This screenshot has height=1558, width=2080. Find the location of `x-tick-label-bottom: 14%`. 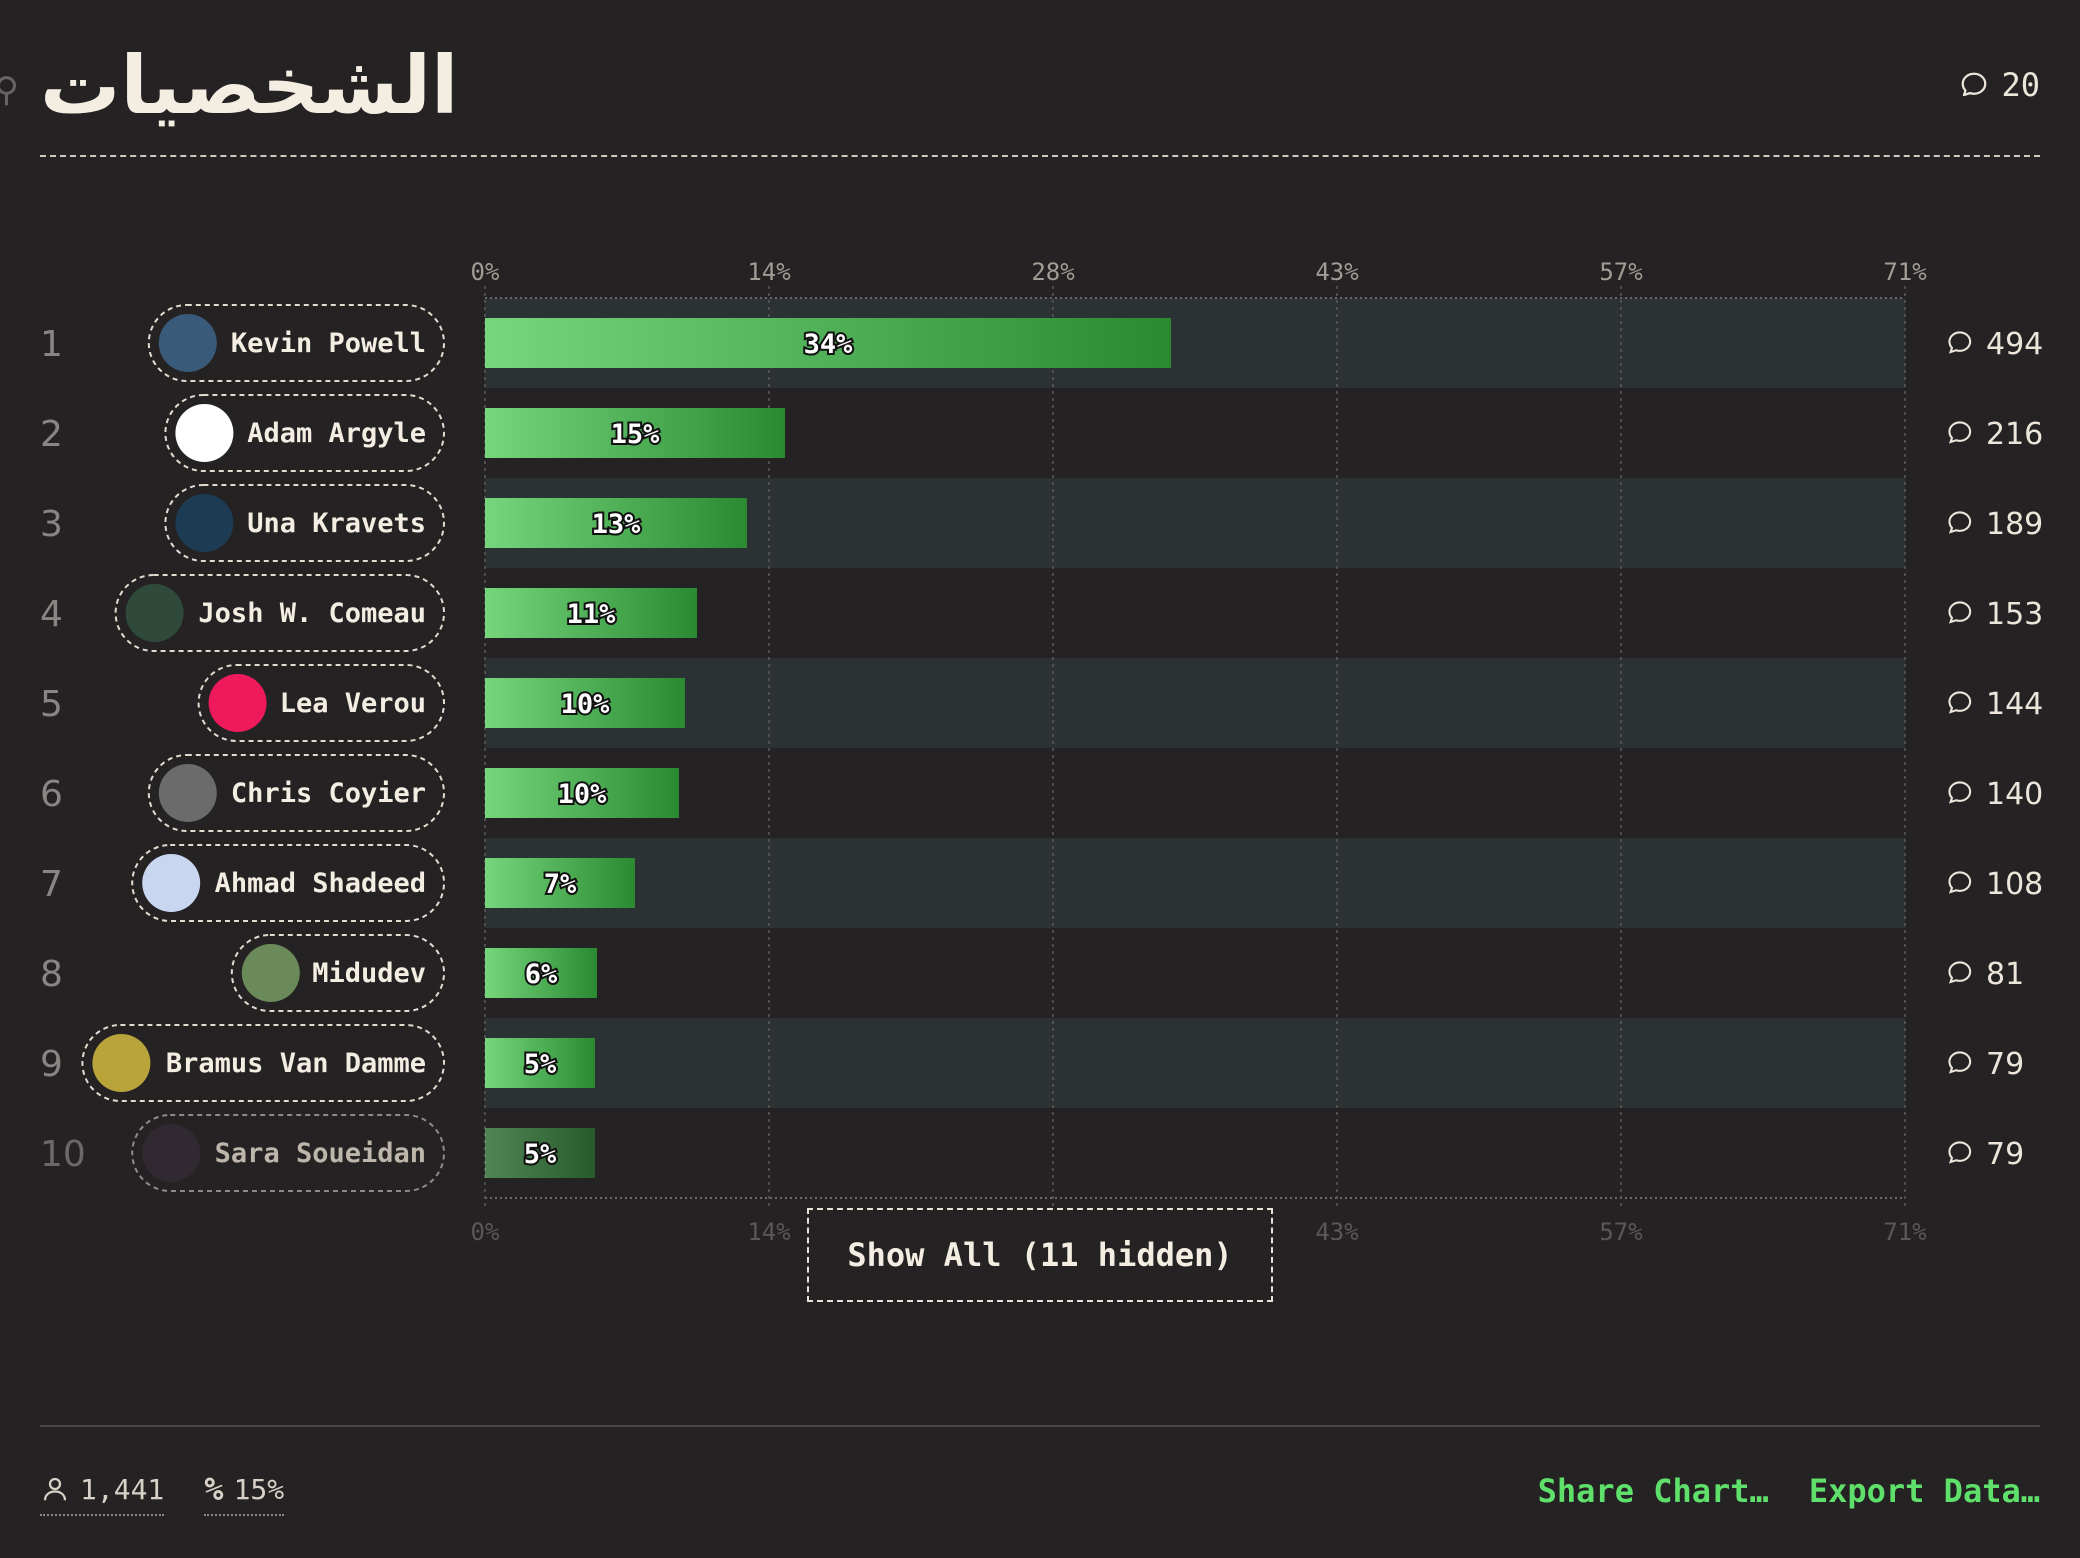

x-tick-label-bottom: 14% is located at coordinates (769, 1232).